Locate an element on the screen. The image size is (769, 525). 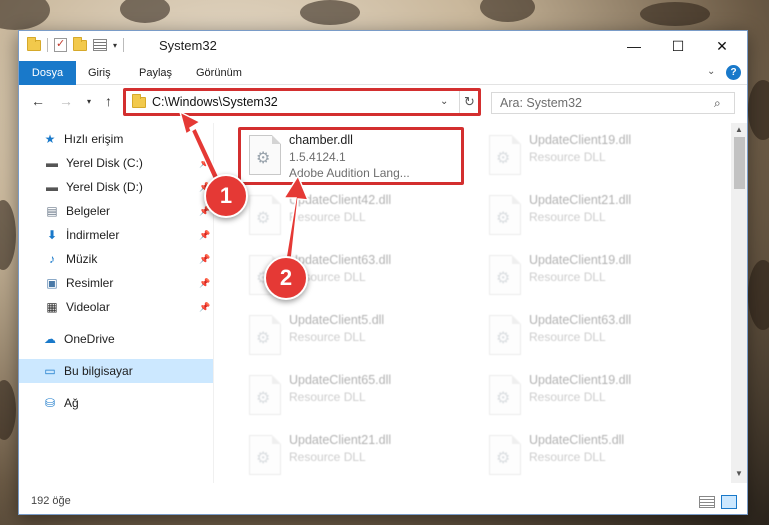
callout-step-2: 2 is located at coordinates (286, 278).